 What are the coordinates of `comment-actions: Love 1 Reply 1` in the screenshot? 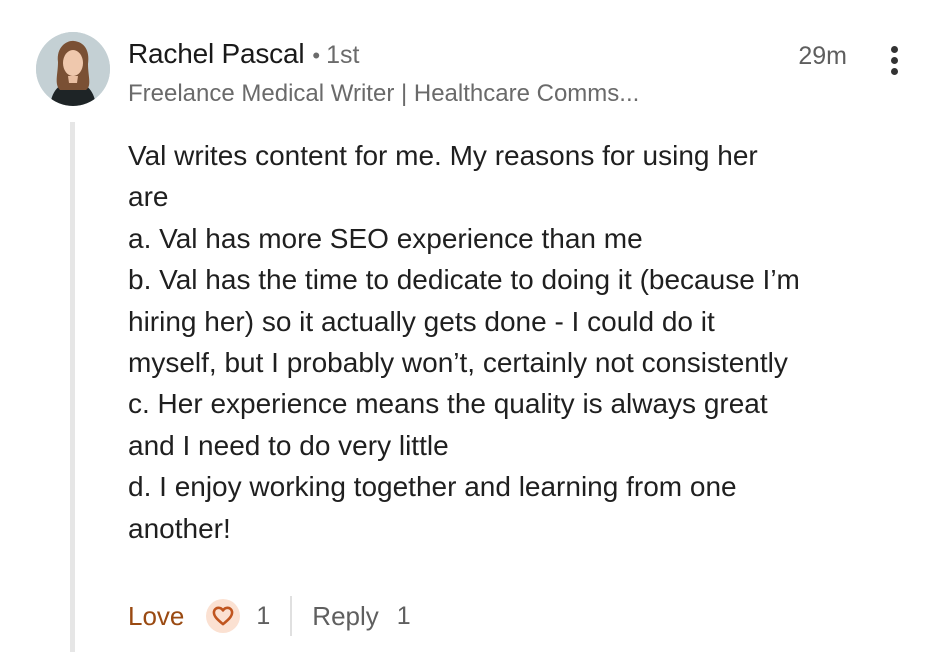 It's located at (269, 616).